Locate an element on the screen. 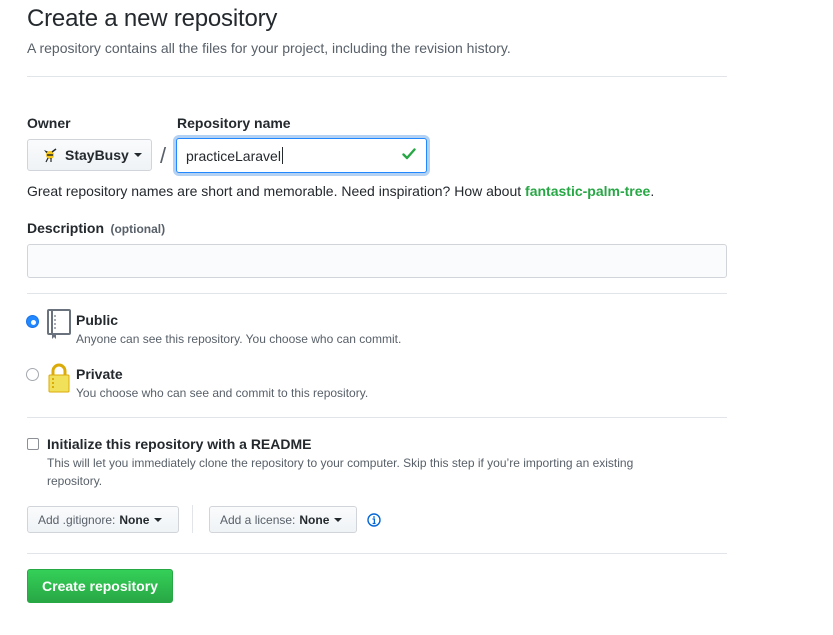  init-readme-desc-cont: repository. is located at coordinates (75, 481).